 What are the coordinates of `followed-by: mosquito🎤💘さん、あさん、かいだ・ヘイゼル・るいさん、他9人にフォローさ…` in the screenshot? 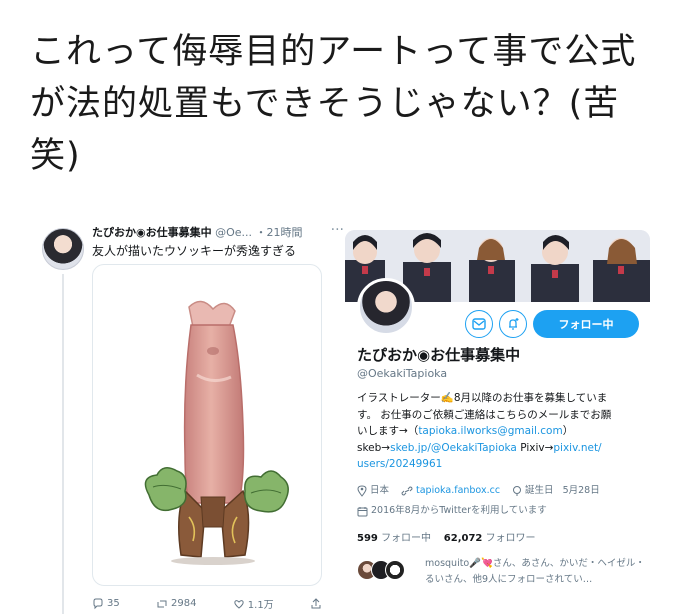 It's located at (502, 573).